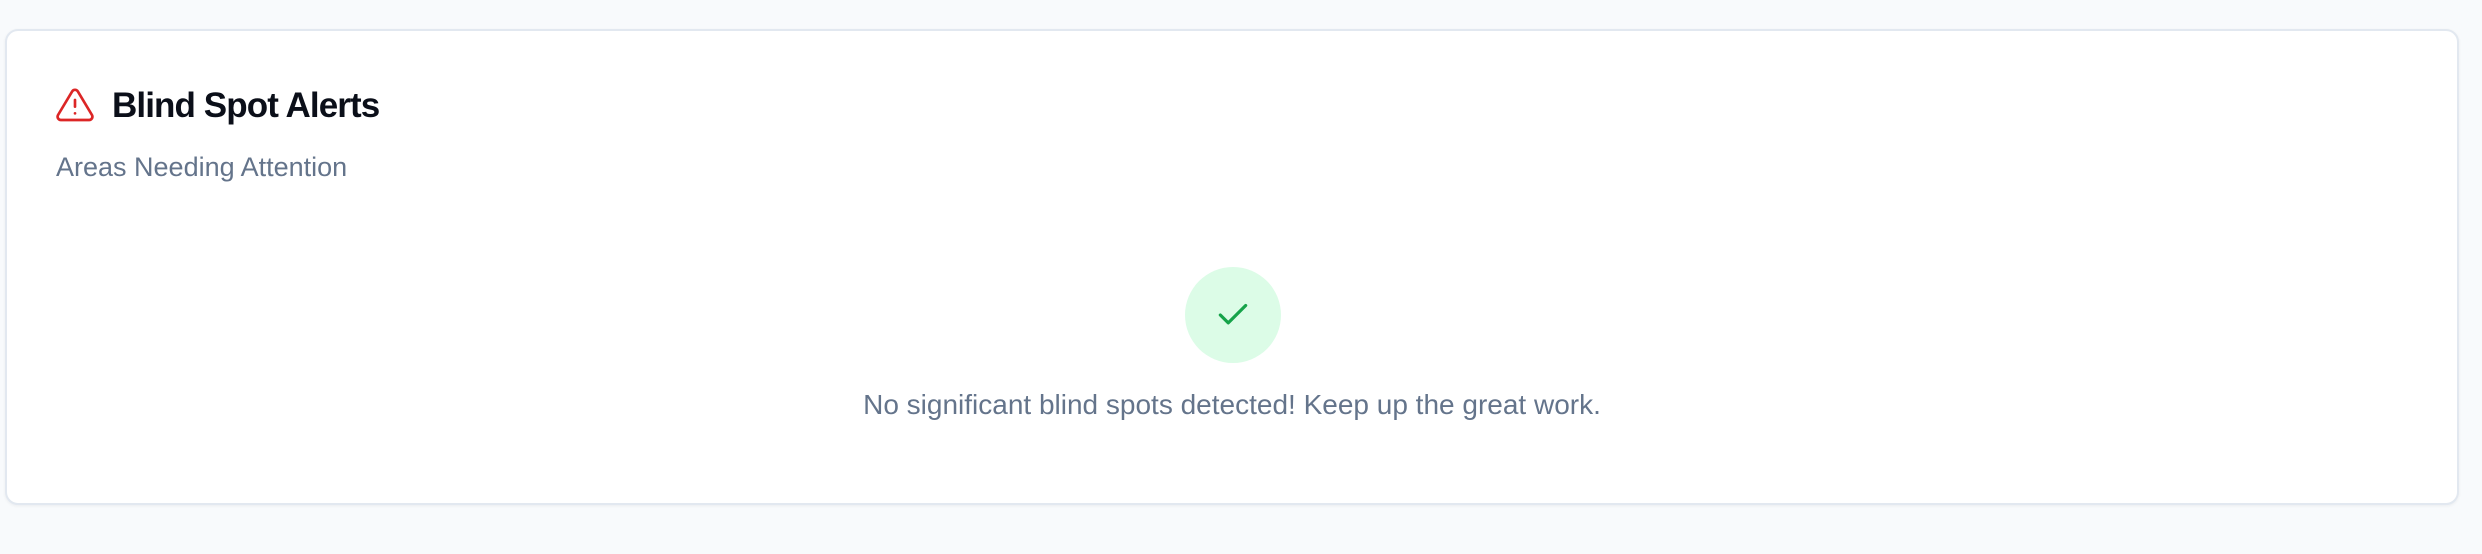  What do you see at coordinates (202, 167) in the screenshot?
I see `card-subtitle: Areas Needing Attention` at bounding box center [202, 167].